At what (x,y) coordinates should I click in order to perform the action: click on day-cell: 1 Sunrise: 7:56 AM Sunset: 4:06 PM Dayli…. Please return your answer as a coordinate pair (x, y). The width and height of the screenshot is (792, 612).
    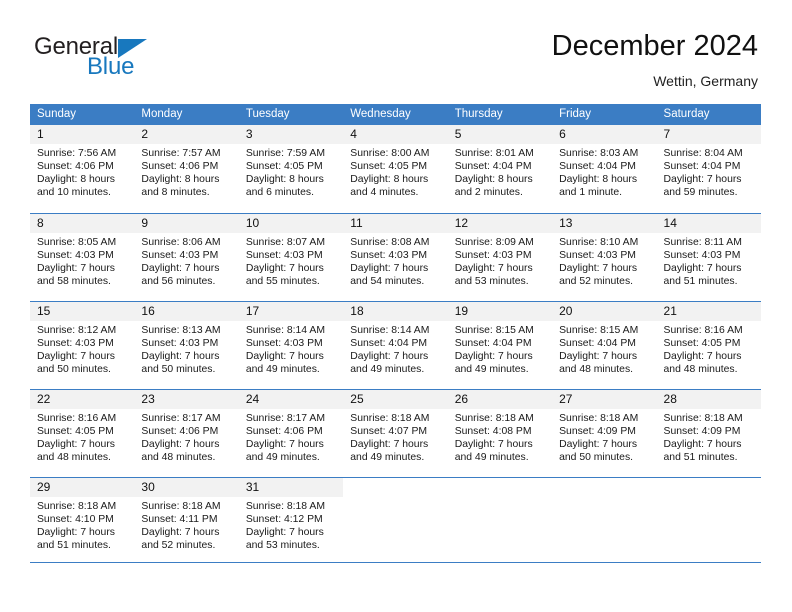
    Looking at the image, I should click on (82, 169).